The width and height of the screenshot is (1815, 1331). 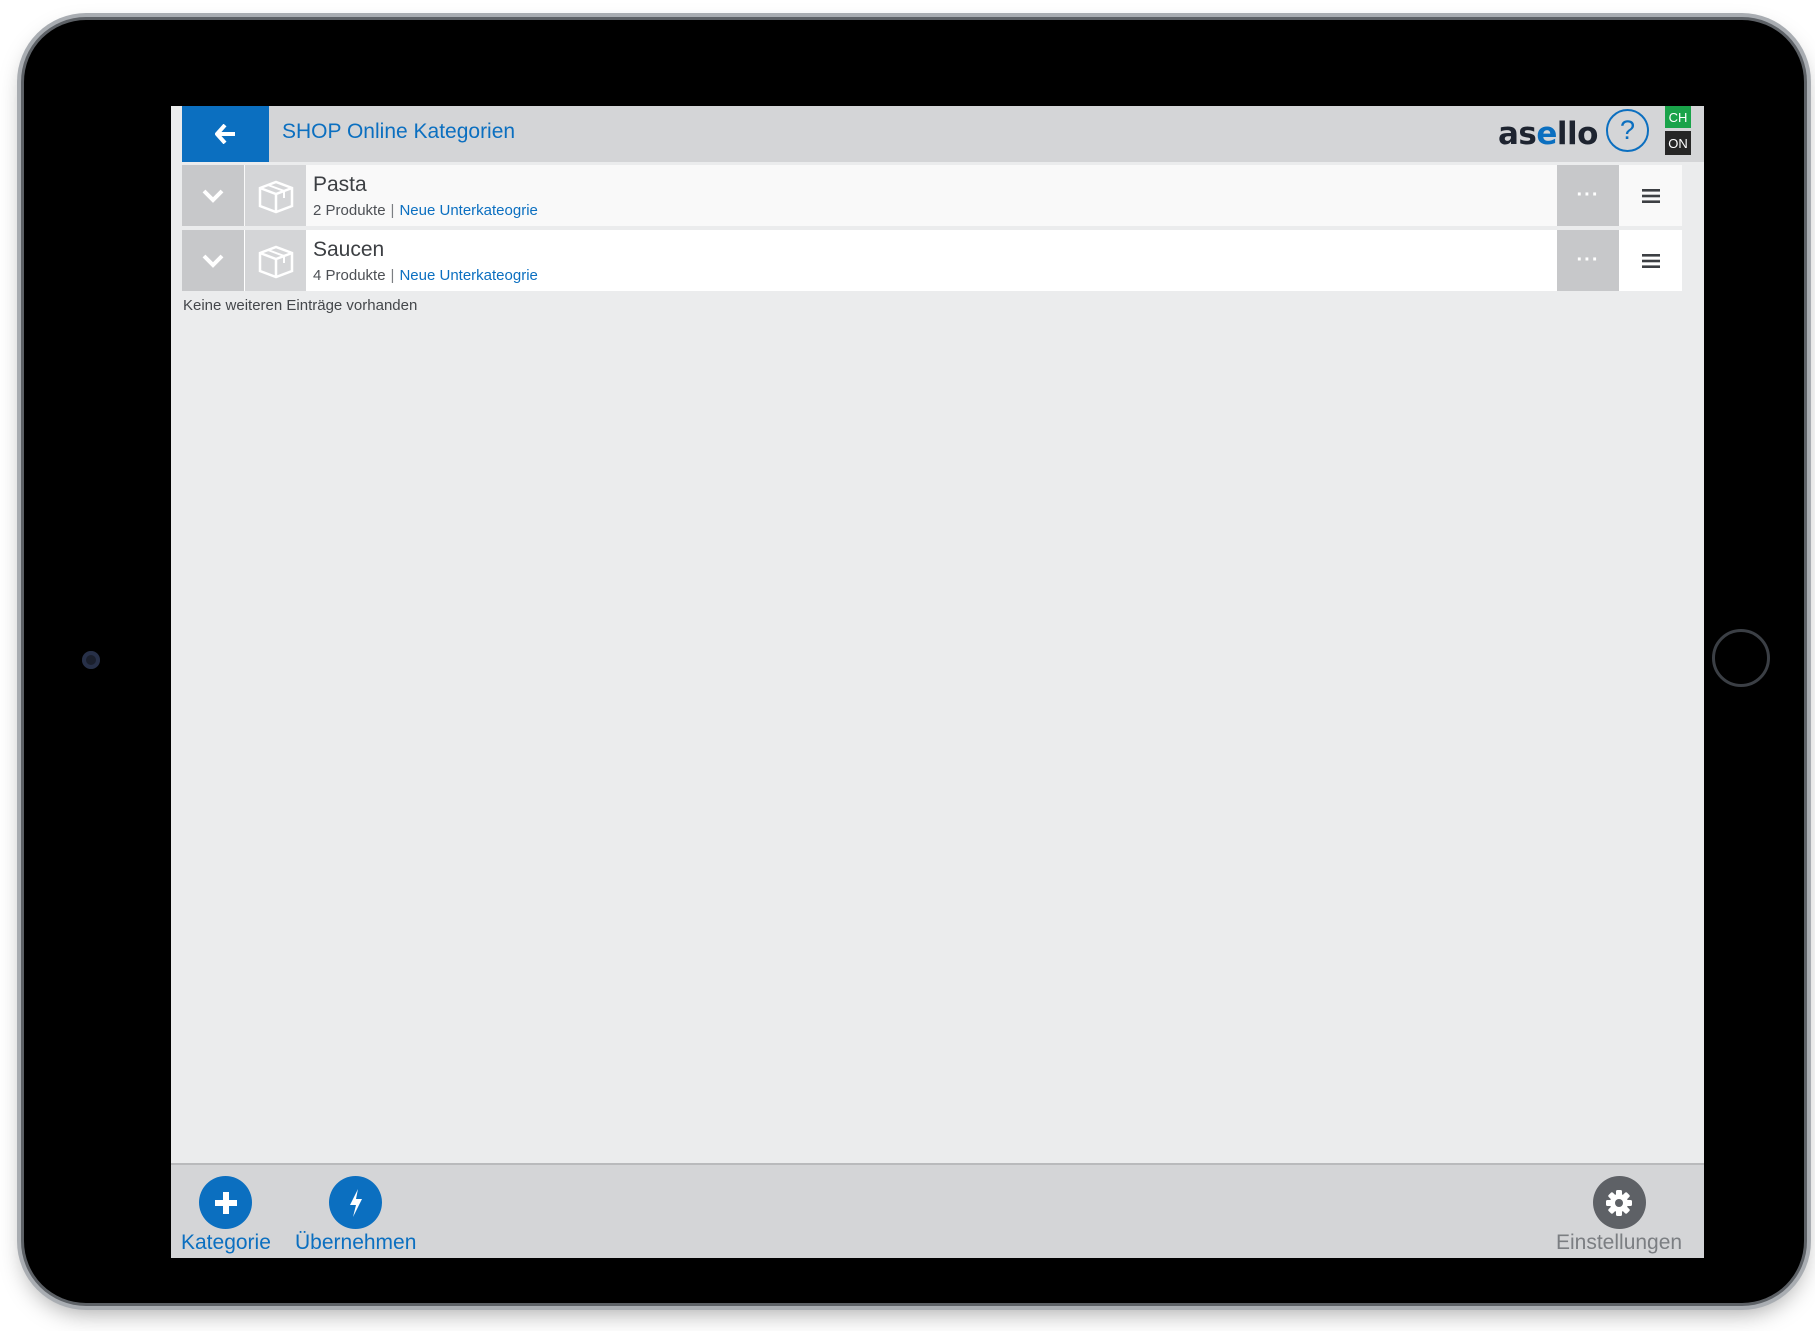 What do you see at coordinates (300, 305) in the screenshot?
I see `no-more-entries-note: Keine weiteren Einträge vorhanden` at bounding box center [300, 305].